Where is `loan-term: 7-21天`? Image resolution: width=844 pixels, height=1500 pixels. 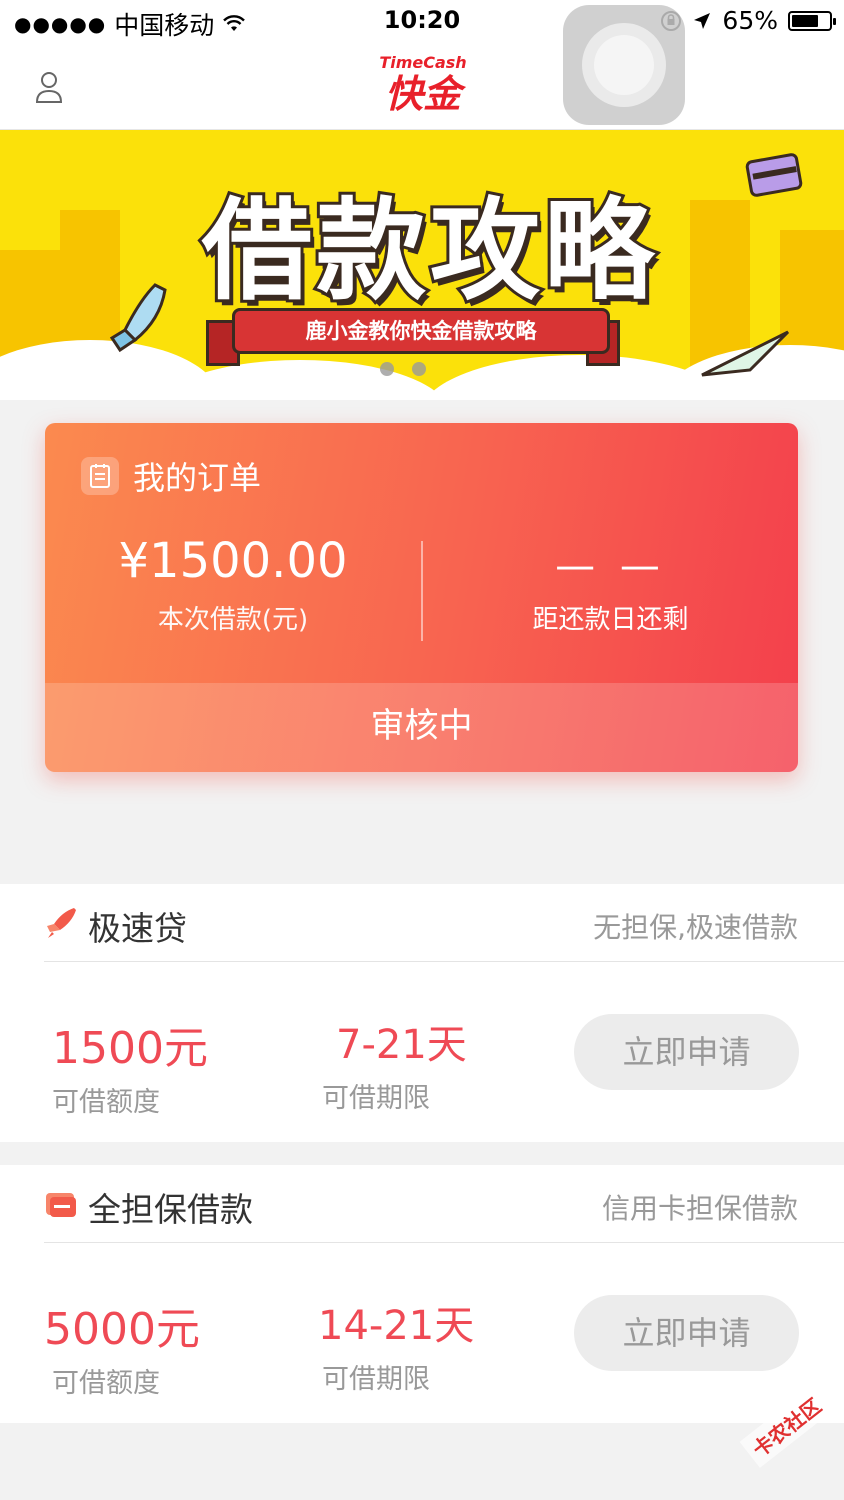
loan-term: 7-21天 is located at coordinates (401, 1045).